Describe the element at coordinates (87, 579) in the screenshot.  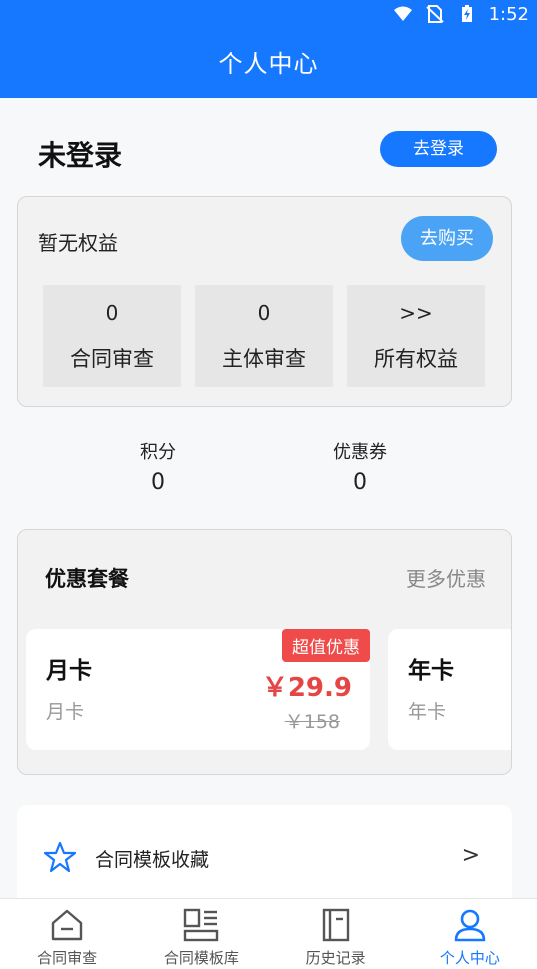
I see `packages-title: 优惠套餐` at that location.